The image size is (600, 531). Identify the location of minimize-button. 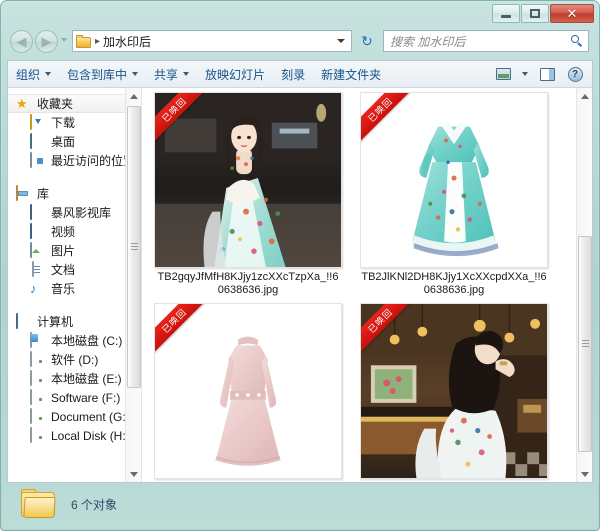
(506, 13).